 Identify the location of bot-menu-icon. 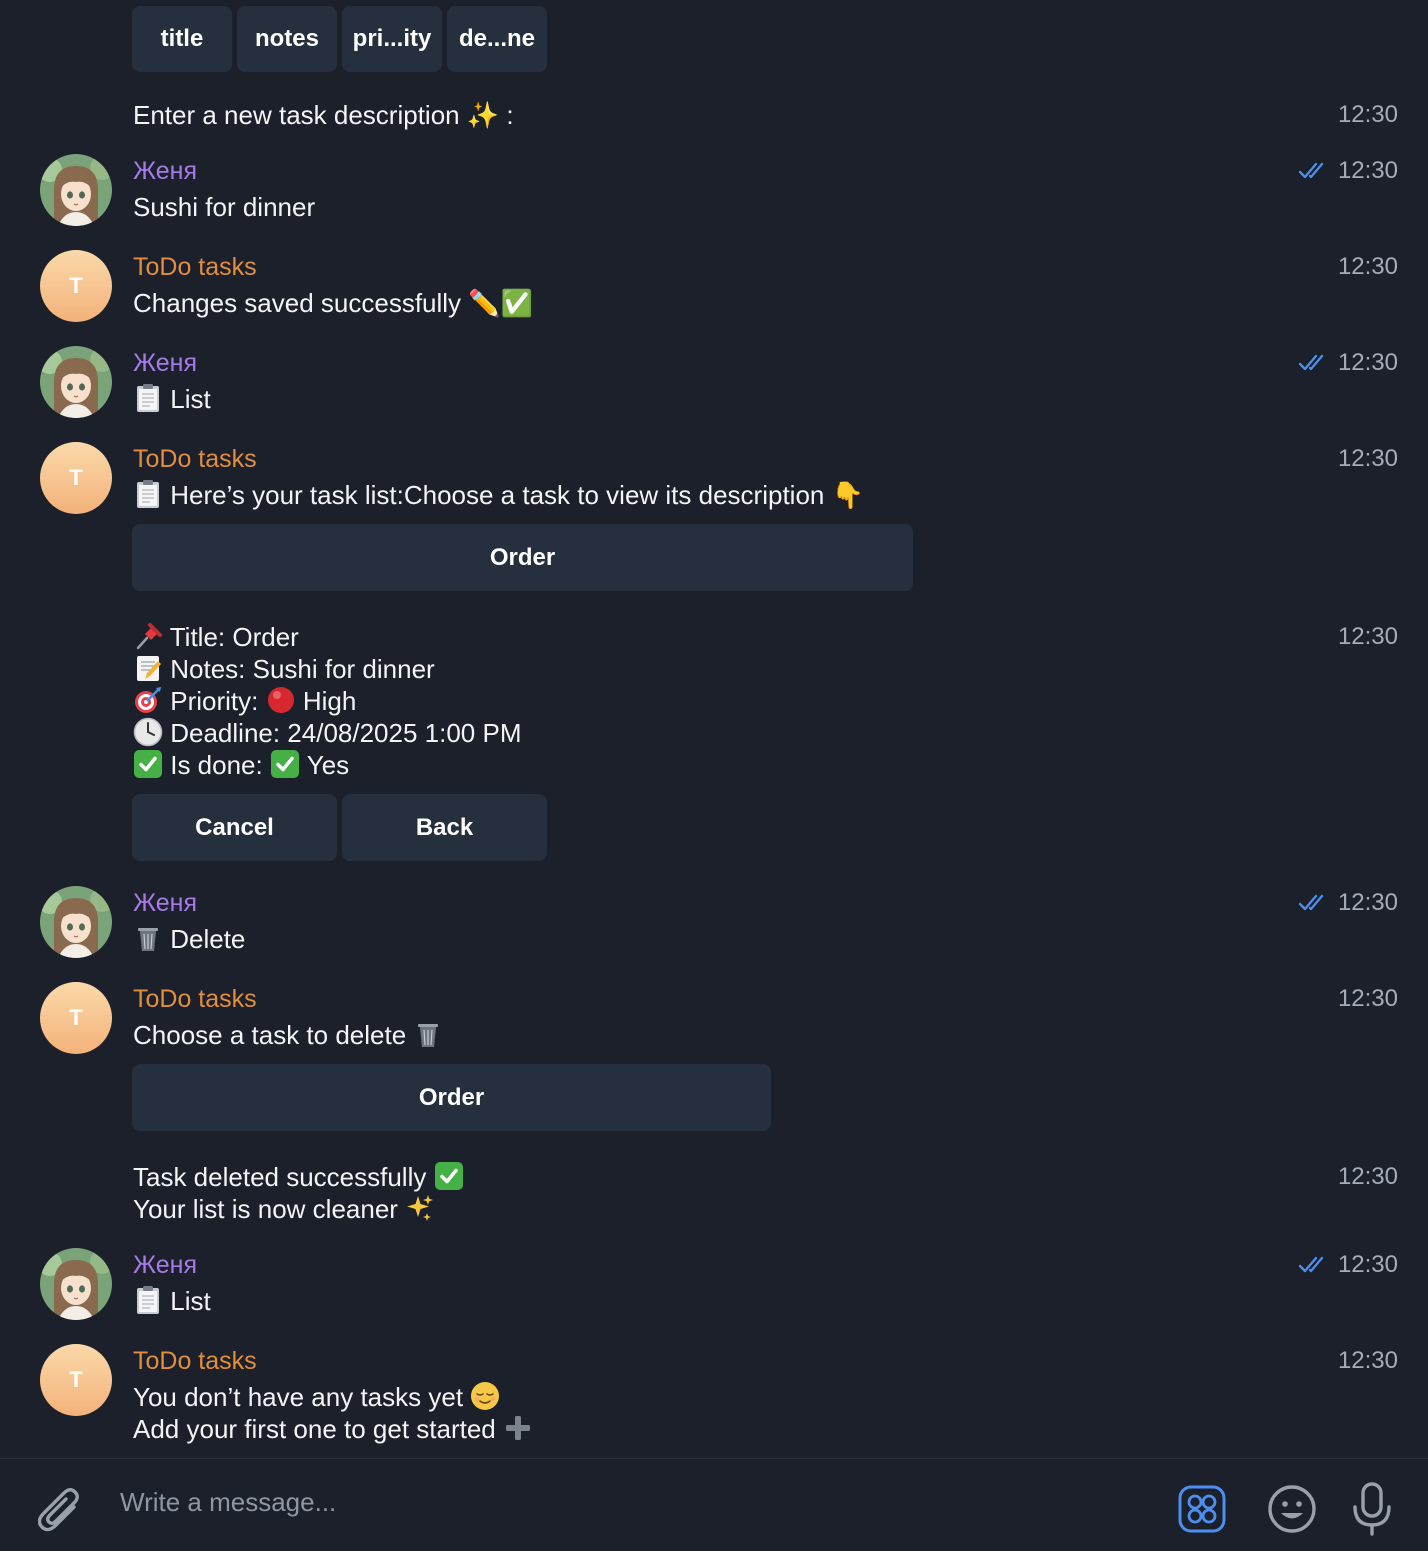
(1202, 1509).